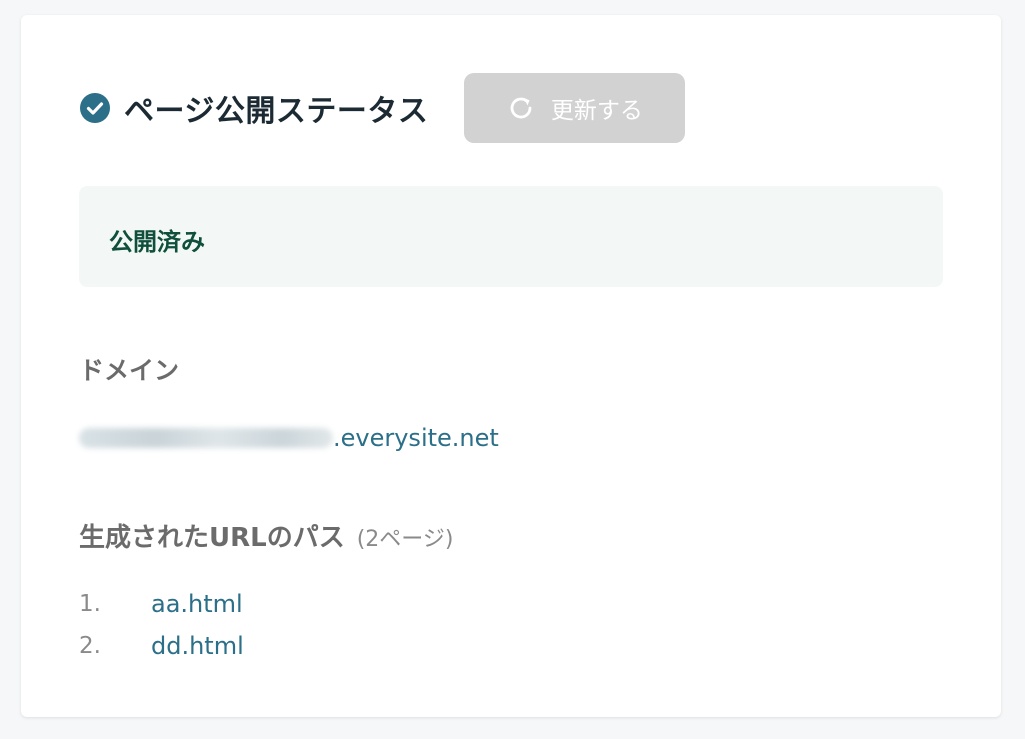  I want to click on status-text: 公開済み, so click(157, 242).